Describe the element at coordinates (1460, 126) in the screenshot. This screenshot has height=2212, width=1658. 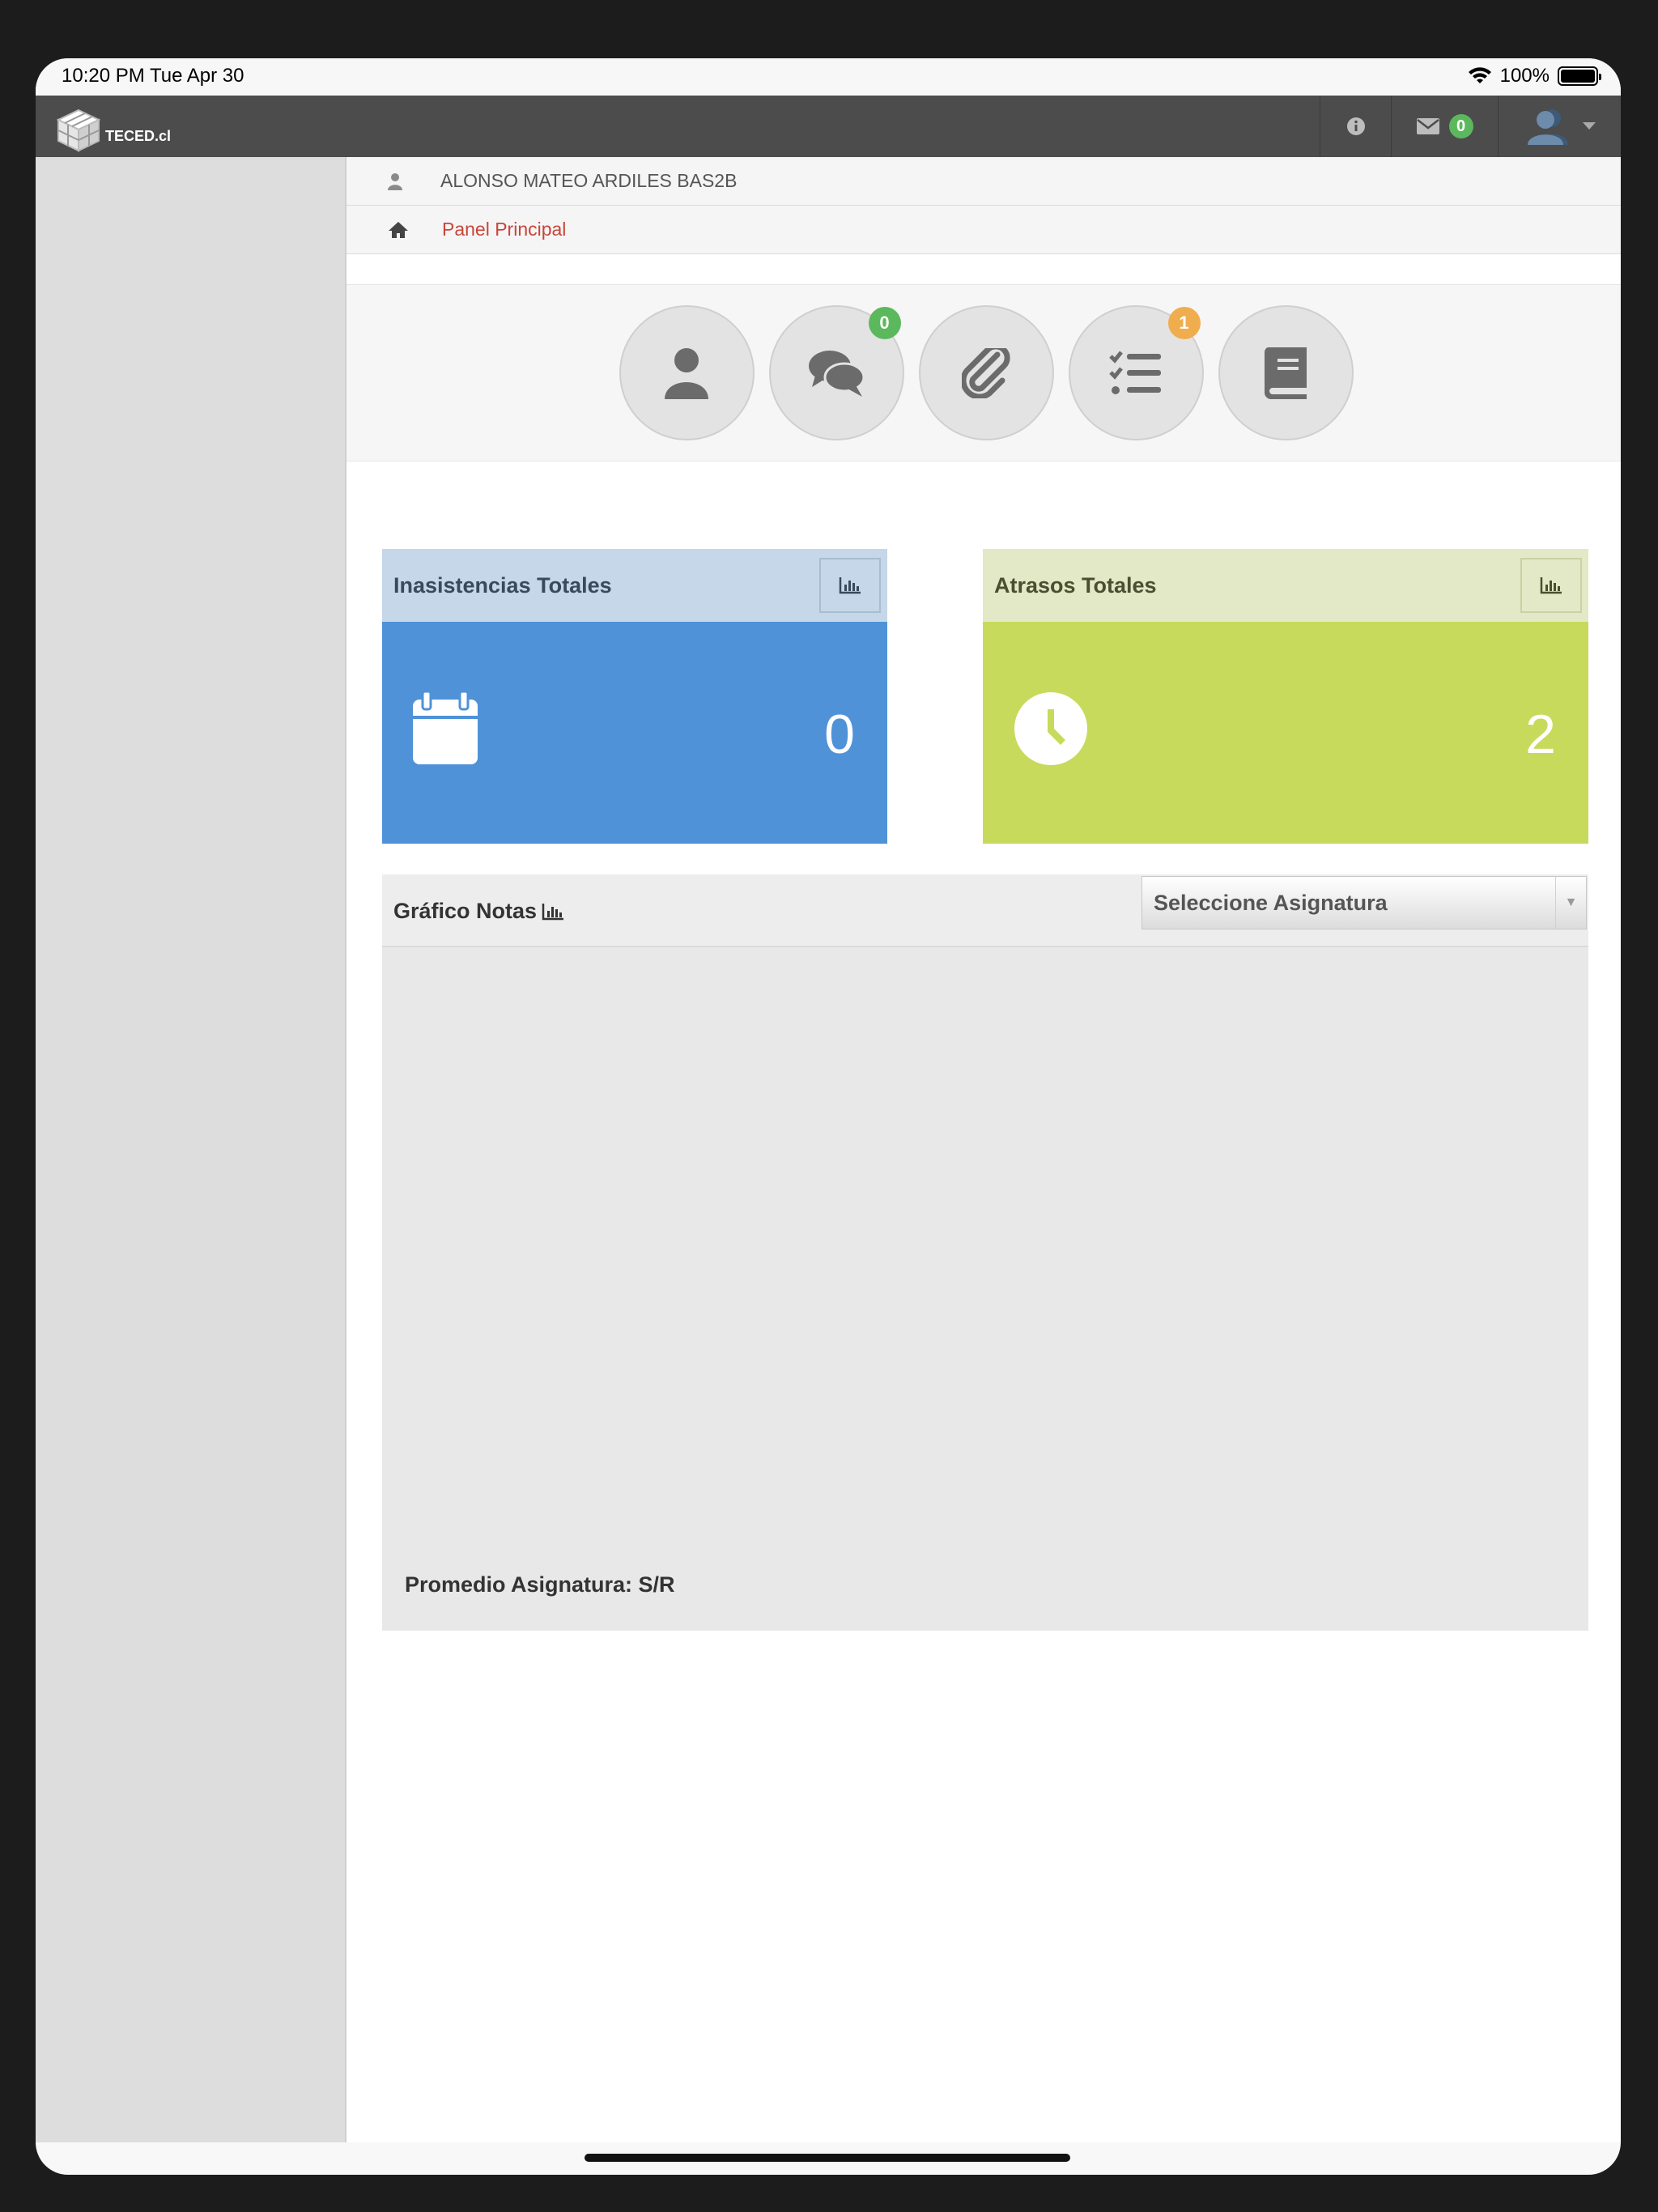
I see `mail-count-badge: 0` at that location.